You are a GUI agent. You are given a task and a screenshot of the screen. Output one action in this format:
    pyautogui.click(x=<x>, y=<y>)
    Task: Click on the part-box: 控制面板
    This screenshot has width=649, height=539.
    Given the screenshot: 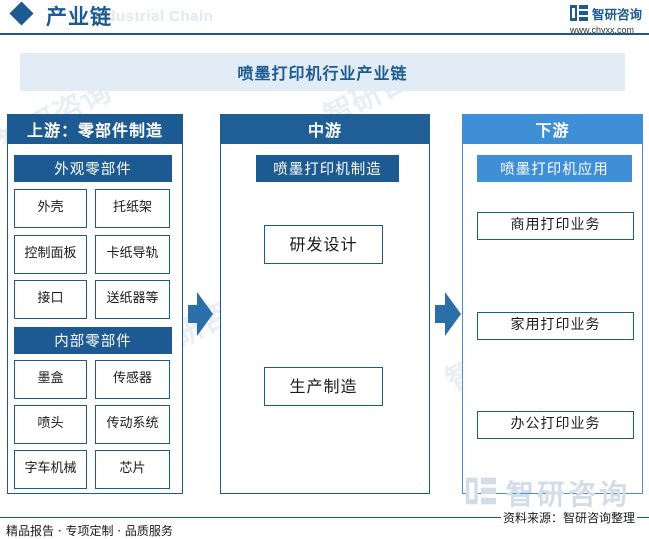 What is the action you would take?
    pyautogui.click(x=50, y=254)
    